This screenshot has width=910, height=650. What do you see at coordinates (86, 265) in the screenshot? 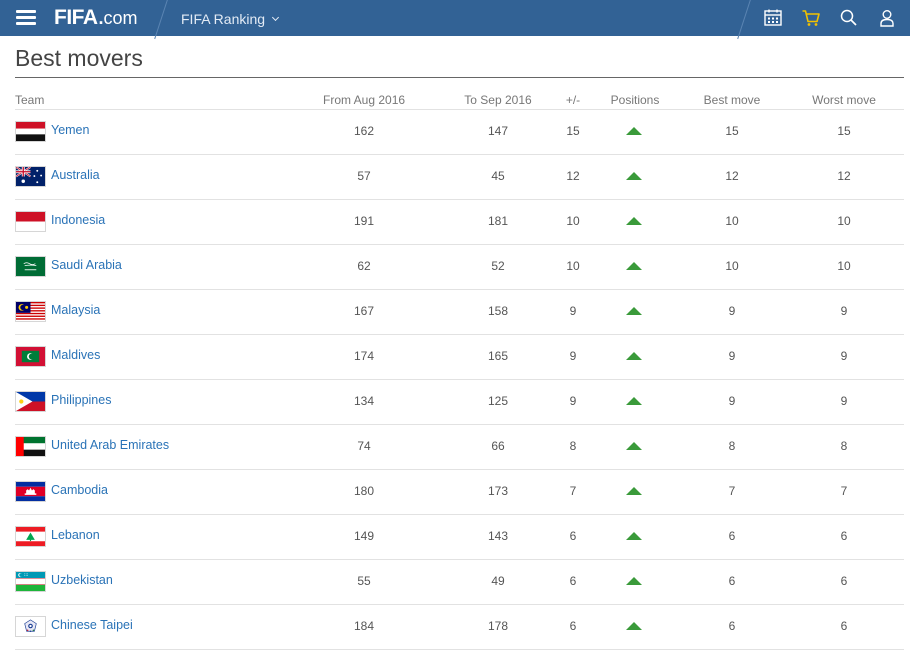
I see `team-link: Saudi Arabia` at bounding box center [86, 265].